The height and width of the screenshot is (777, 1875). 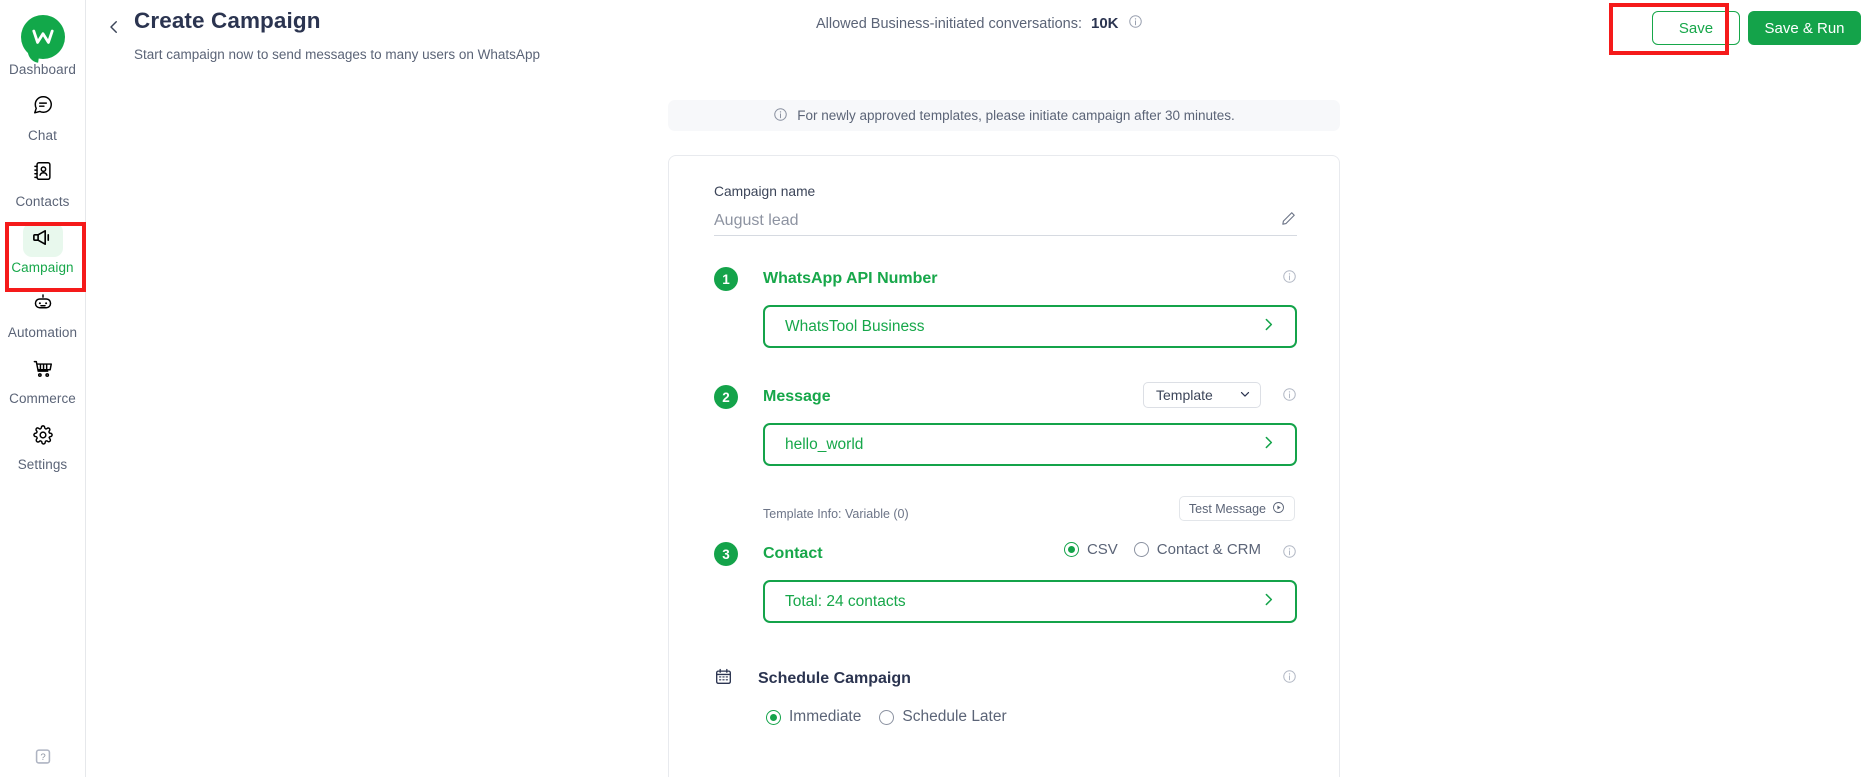 What do you see at coordinates (42, 240) in the screenshot?
I see `megaphone-icon` at bounding box center [42, 240].